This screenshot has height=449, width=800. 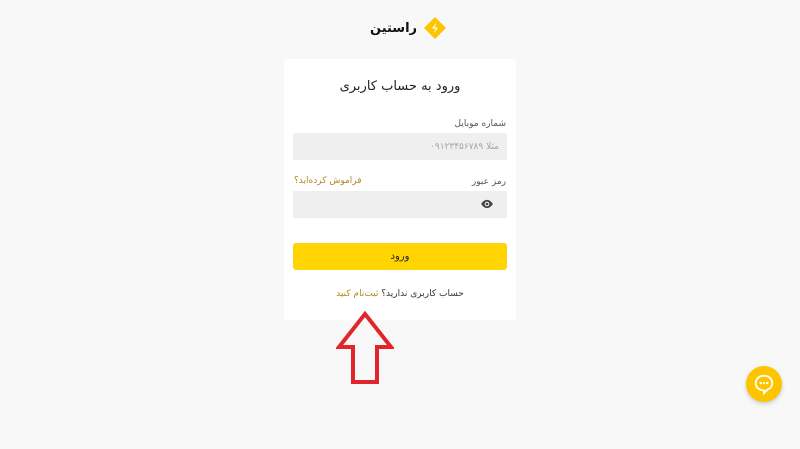 What do you see at coordinates (400, 204) in the screenshot?
I see `password-input` at bounding box center [400, 204].